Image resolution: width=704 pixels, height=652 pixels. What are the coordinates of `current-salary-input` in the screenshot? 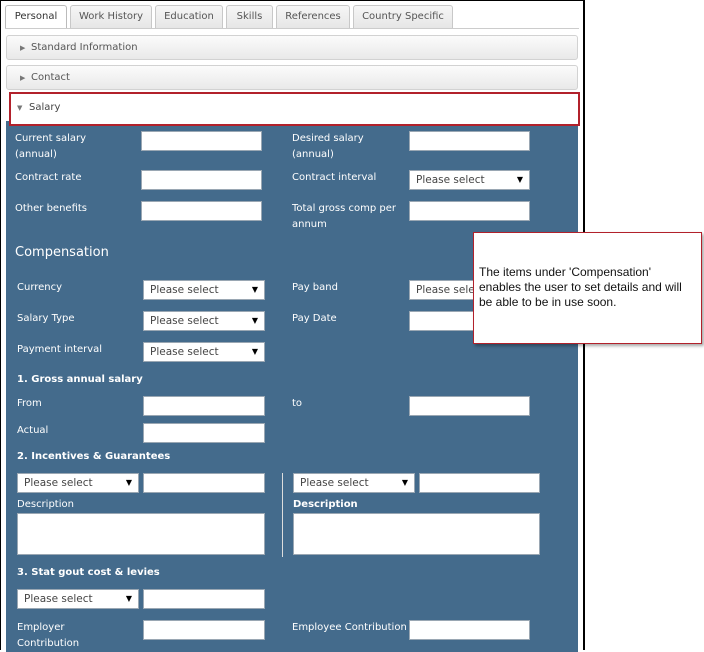 It's located at (201, 141).